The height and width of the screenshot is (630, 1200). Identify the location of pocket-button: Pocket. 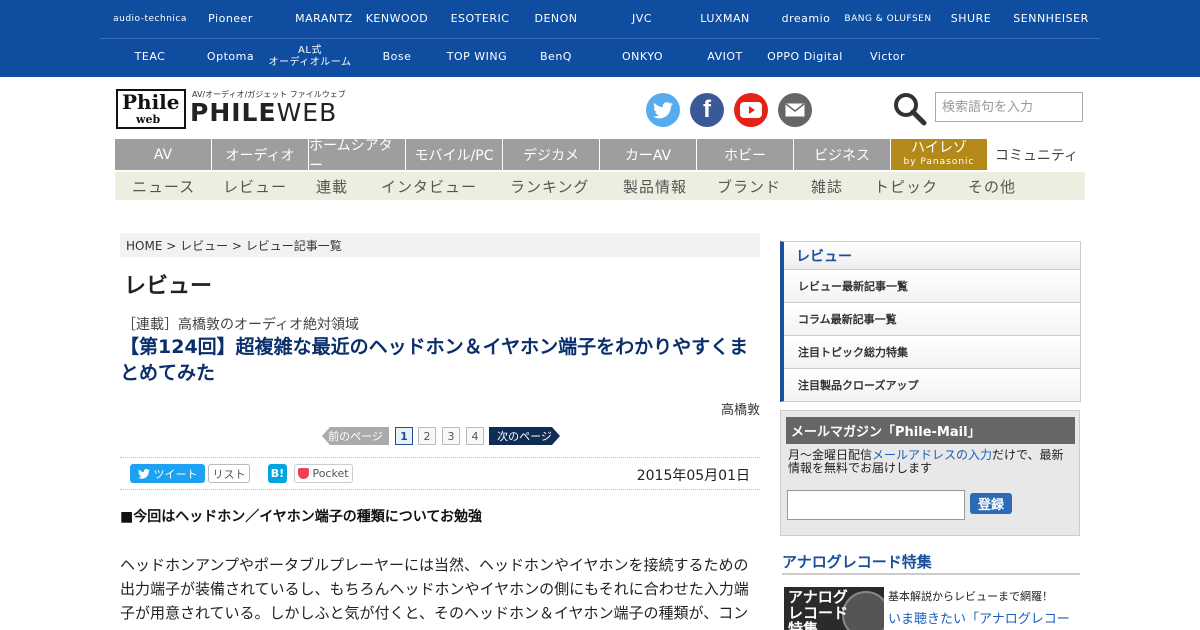
(323, 473).